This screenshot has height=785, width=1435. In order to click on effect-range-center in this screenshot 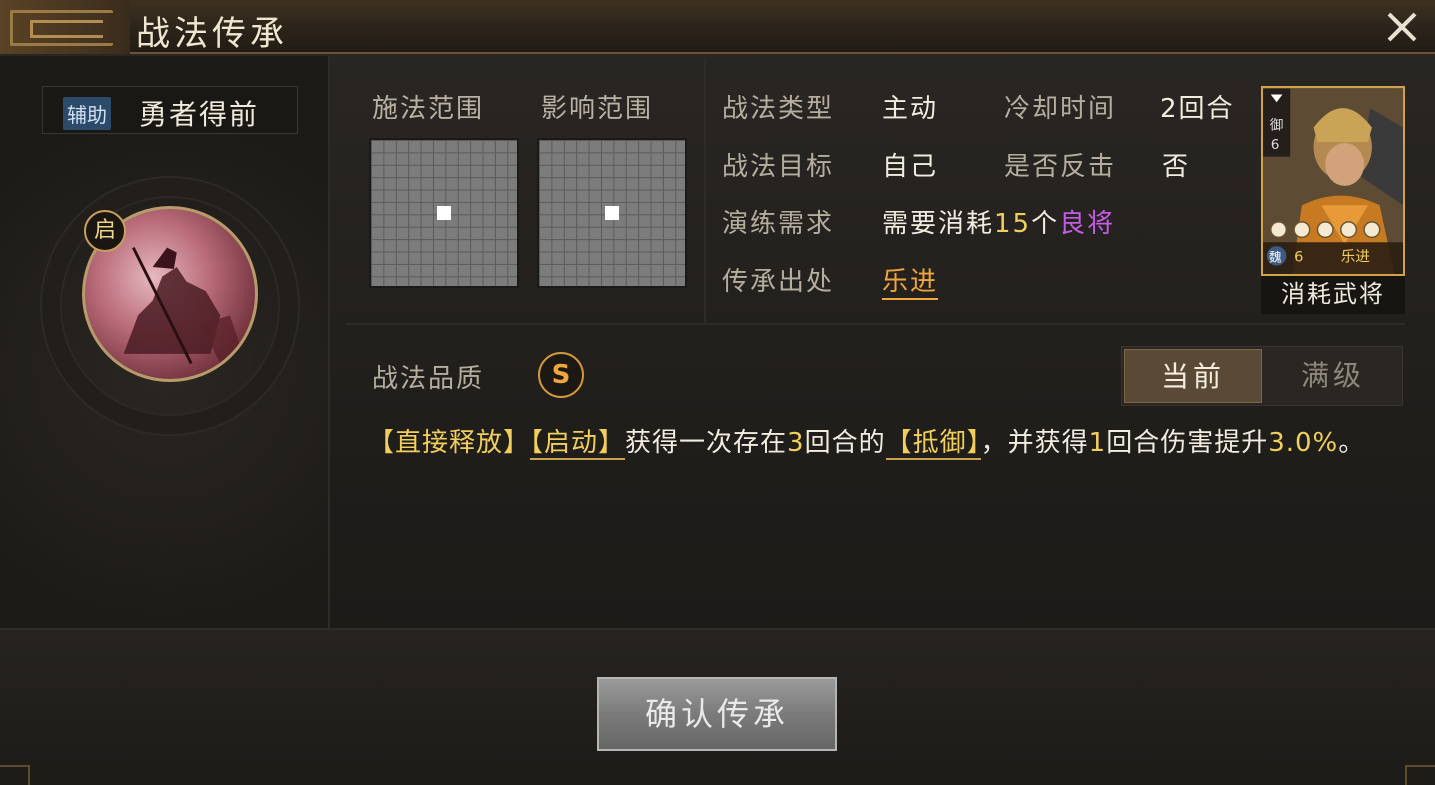, I will do `click(612, 213)`.